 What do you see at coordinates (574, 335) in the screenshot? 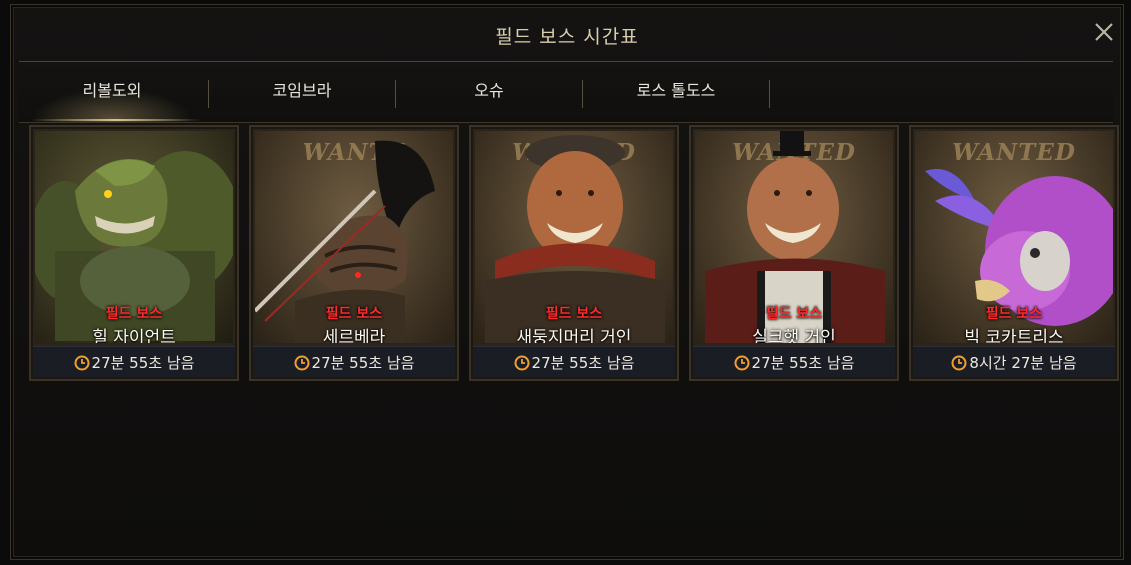
I see `boss-name: 새둥지머리 거인` at bounding box center [574, 335].